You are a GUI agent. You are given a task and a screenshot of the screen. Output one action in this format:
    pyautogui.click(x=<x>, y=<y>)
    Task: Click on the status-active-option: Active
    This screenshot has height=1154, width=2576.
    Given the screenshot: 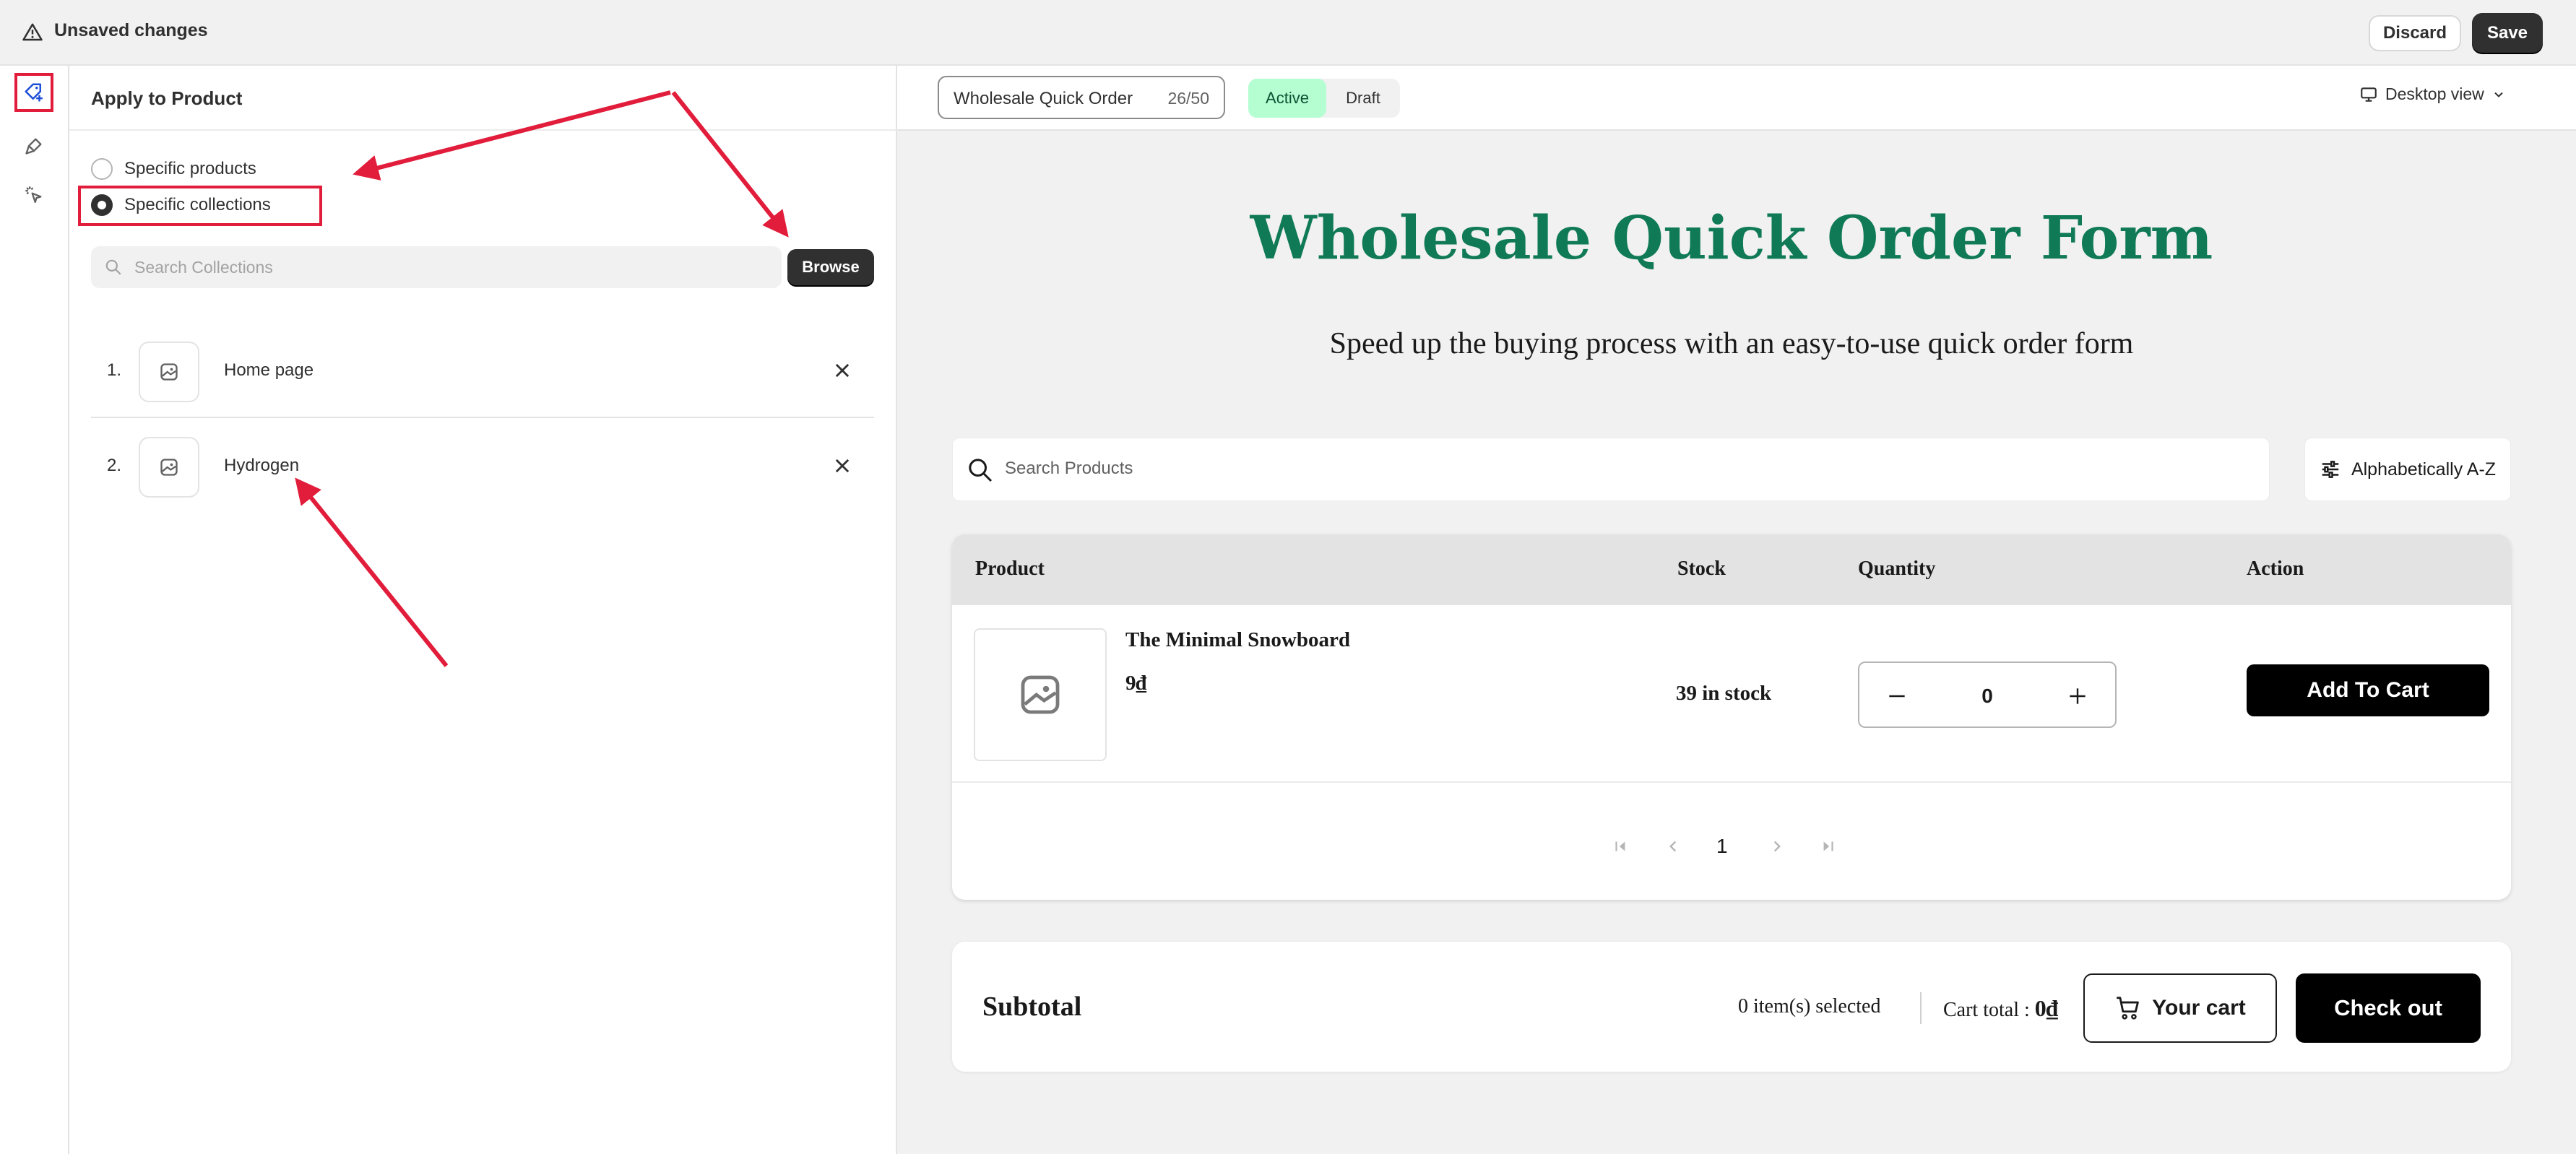 What is the action you would take?
    pyautogui.click(x=1287, y=99)
    